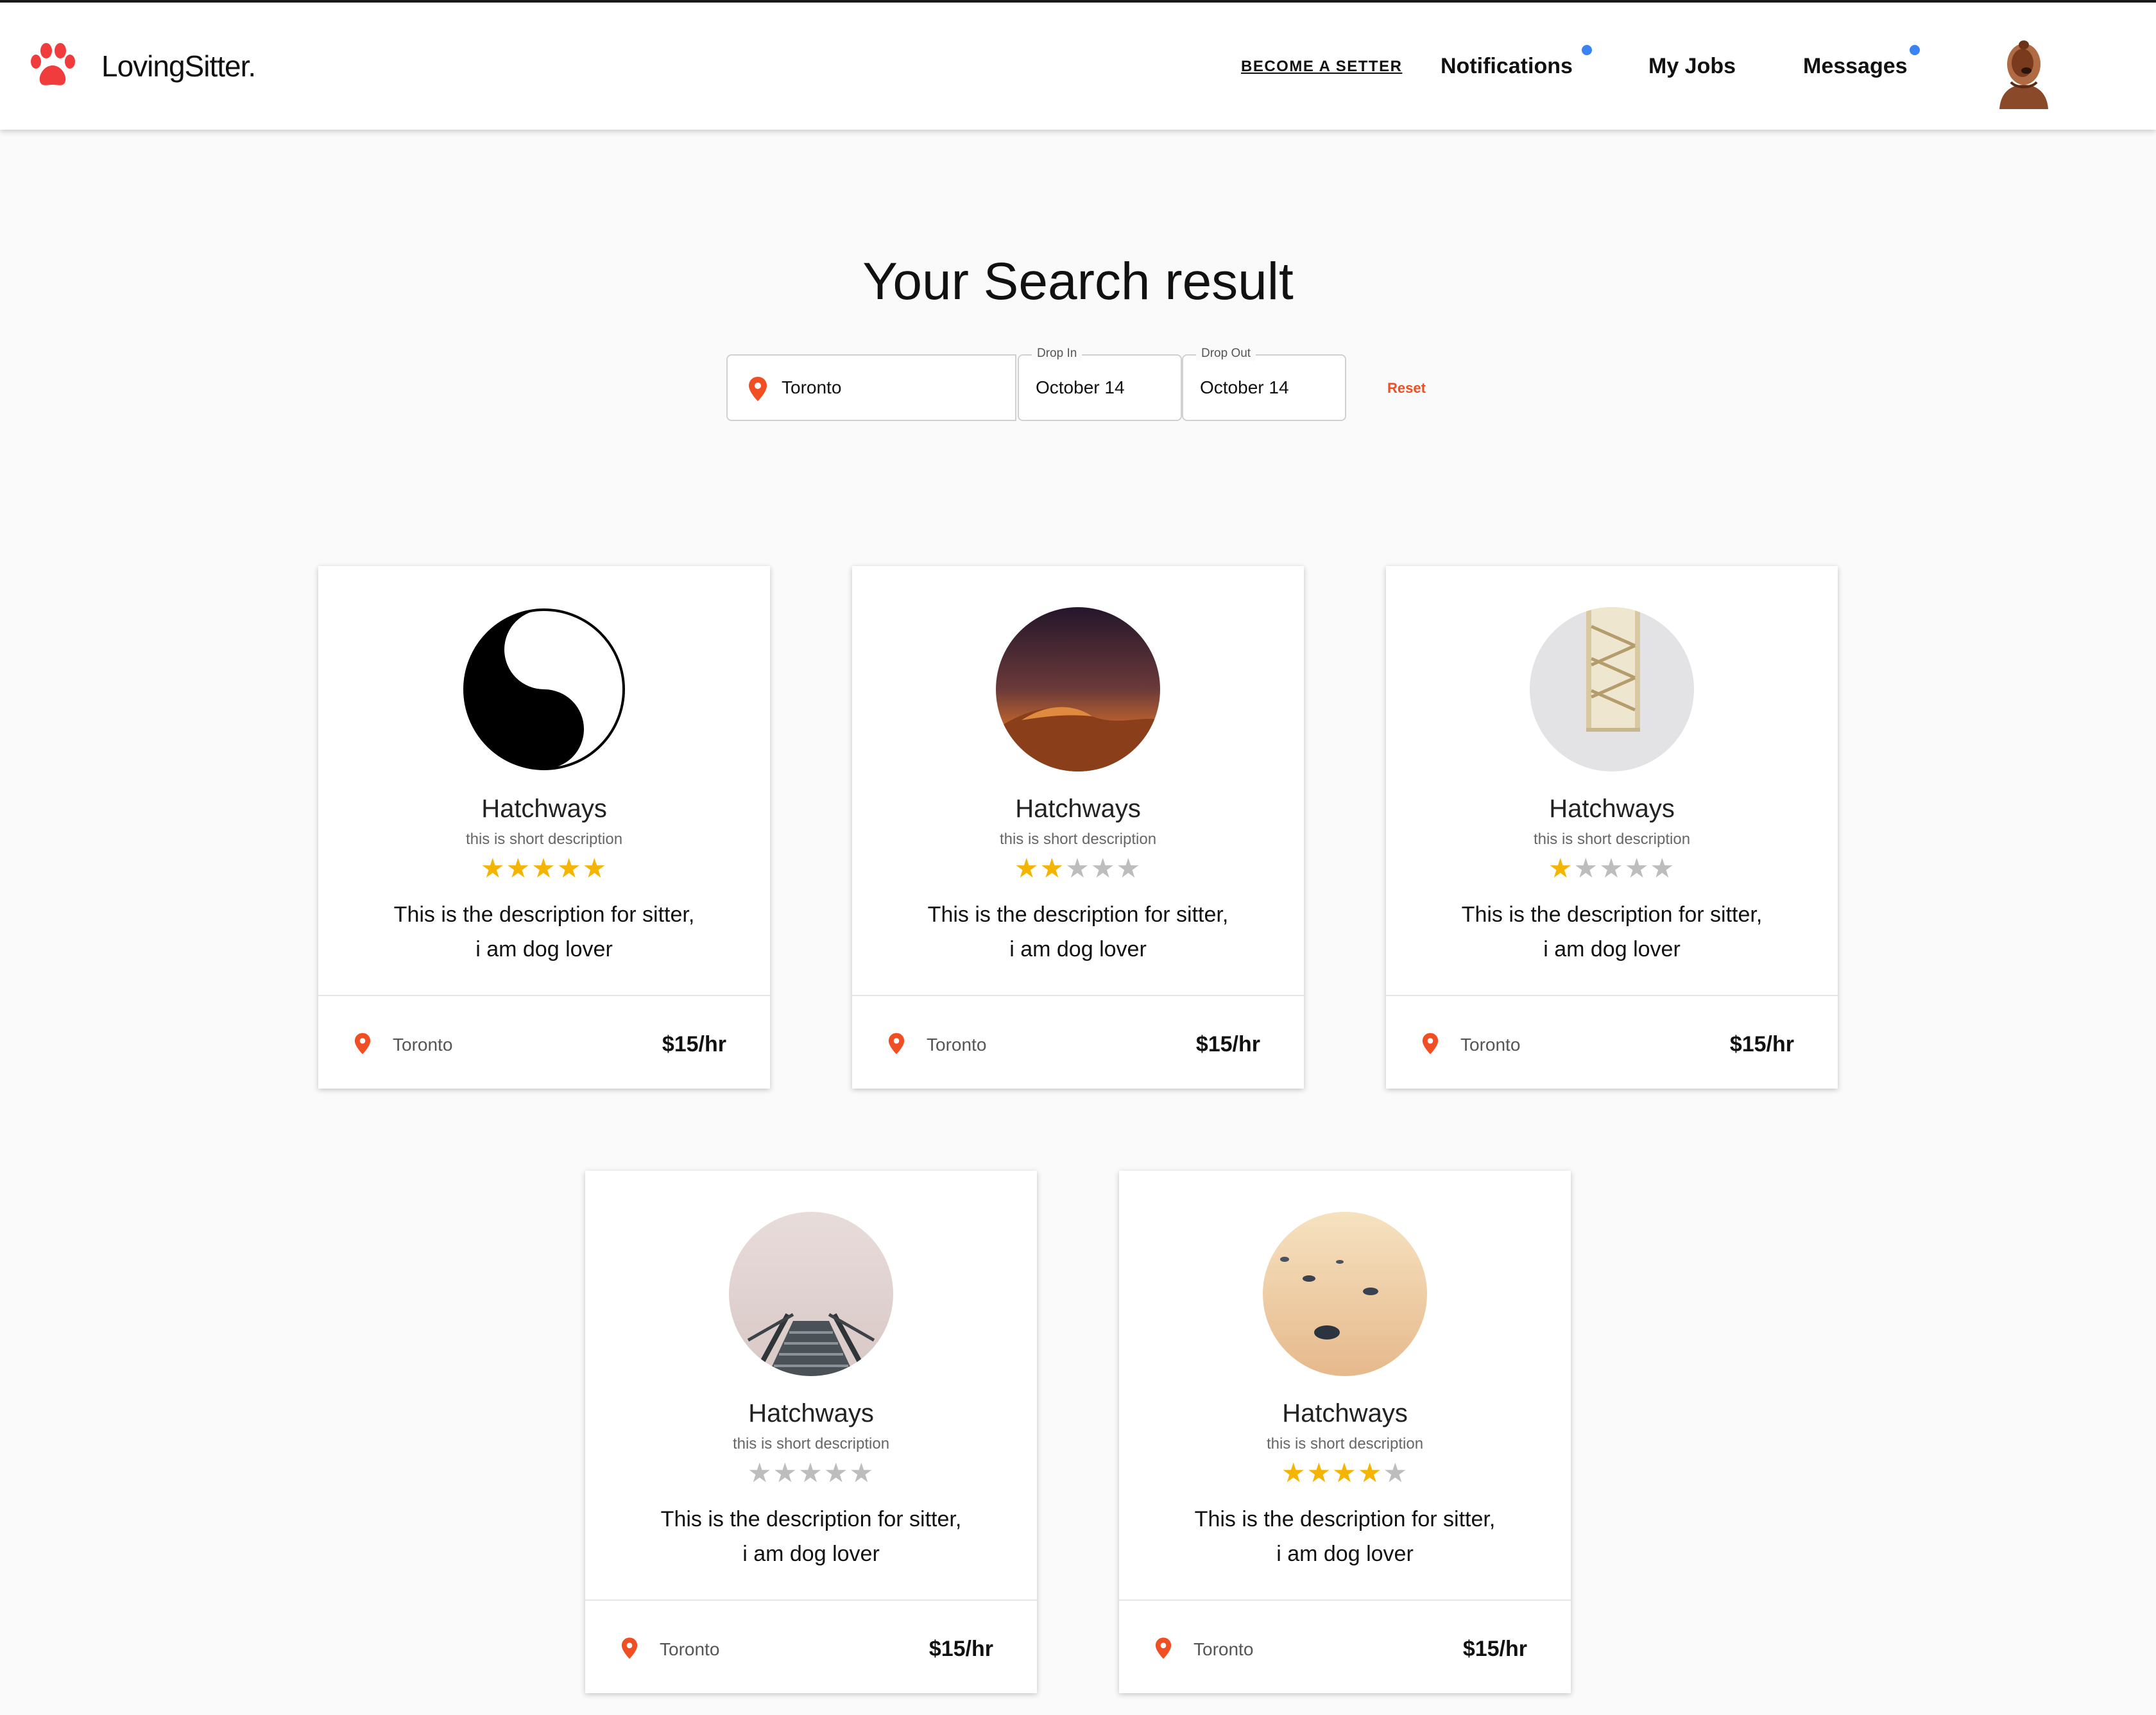 The width and height of the screenshot is (2156, 1715). Describe the element at coordinates (1587, 50) in the screenshot. I see `notifications-unread-dot` at that location.